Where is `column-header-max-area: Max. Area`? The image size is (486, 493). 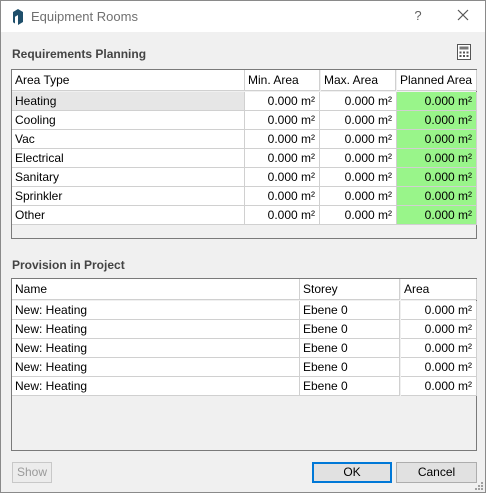 column-header-max-area: Max. Area is located at coordinates (358, 80).